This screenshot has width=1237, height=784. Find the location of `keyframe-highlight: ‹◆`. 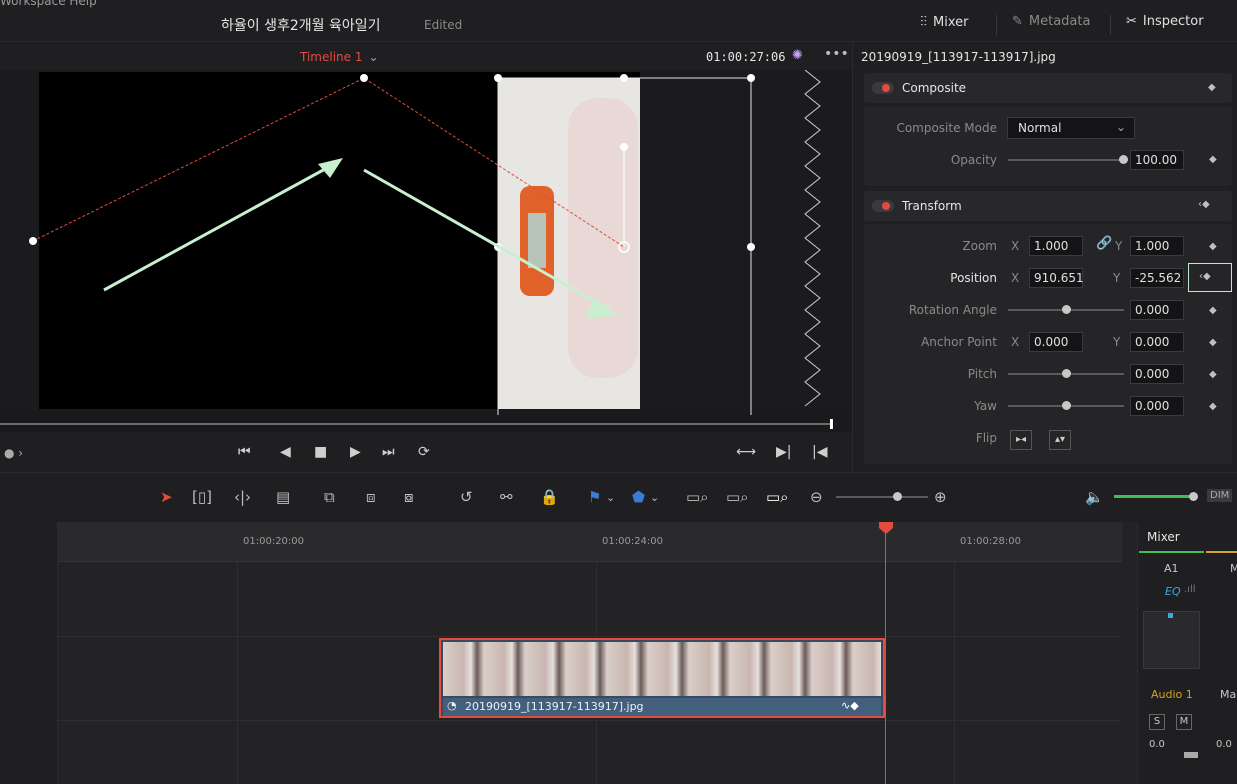

keyframe-highlight: ‹◆ is located at coordinates (1210, 277).